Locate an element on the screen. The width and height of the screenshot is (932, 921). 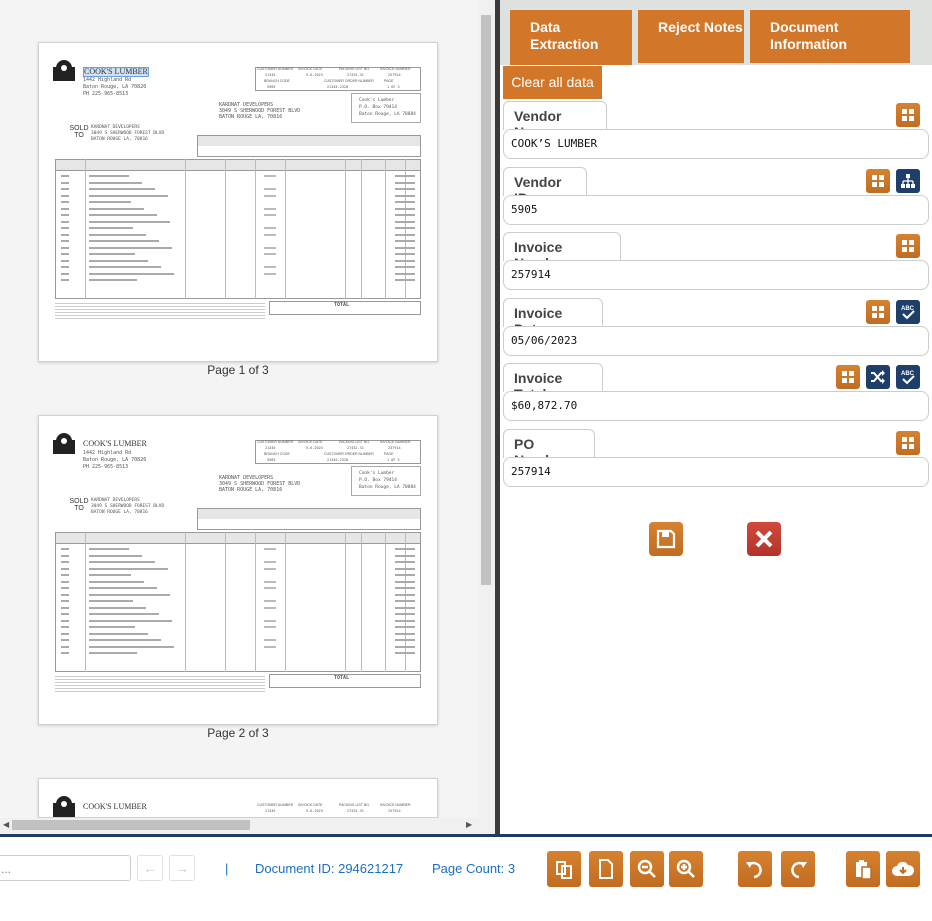
paste-button is located at coordinates (863, 869).